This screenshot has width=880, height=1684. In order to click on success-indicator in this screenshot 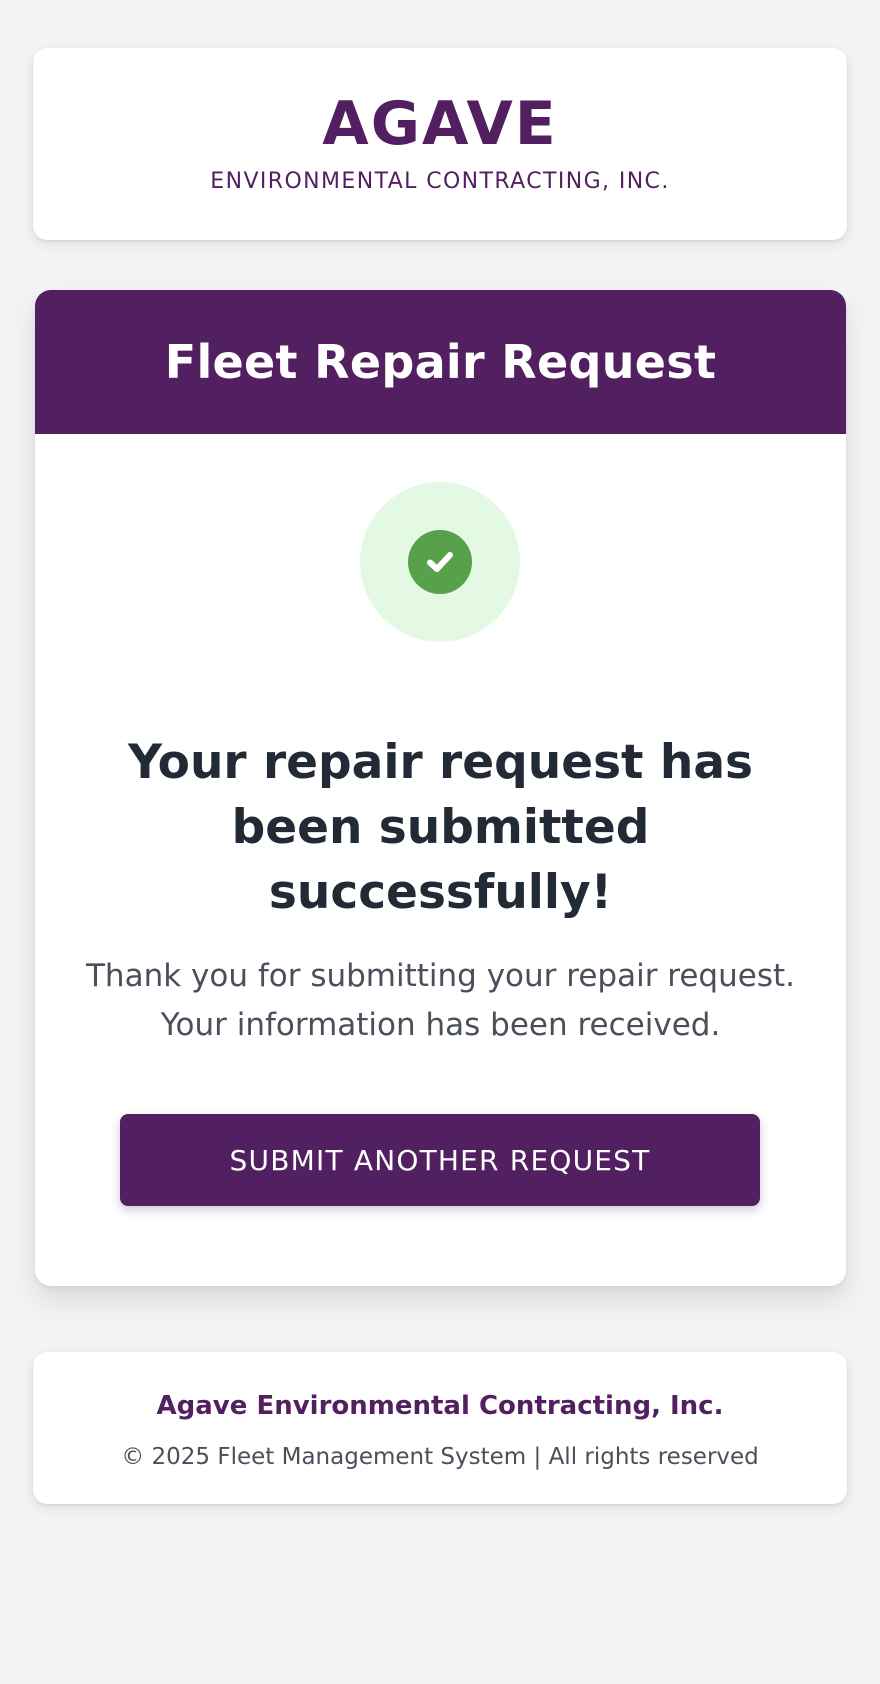, I will do `click(440, 562)`.